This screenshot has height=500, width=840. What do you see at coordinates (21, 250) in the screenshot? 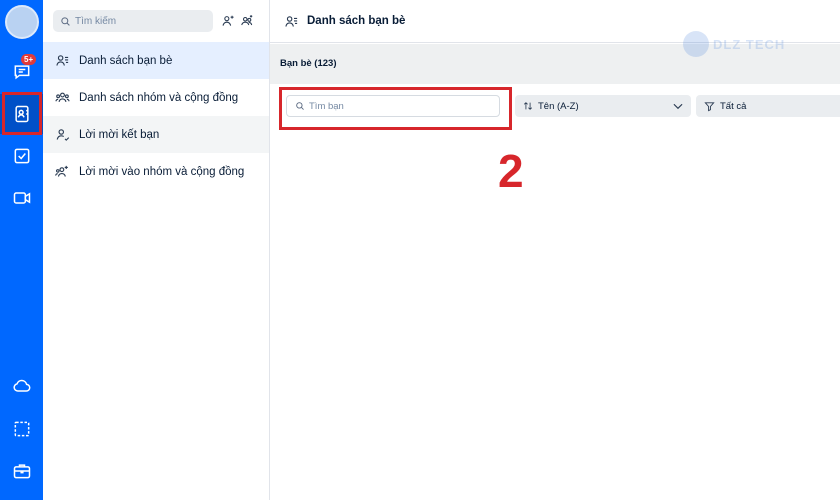
I see `nav-rail: 5+` at bounding box center [21, 250].